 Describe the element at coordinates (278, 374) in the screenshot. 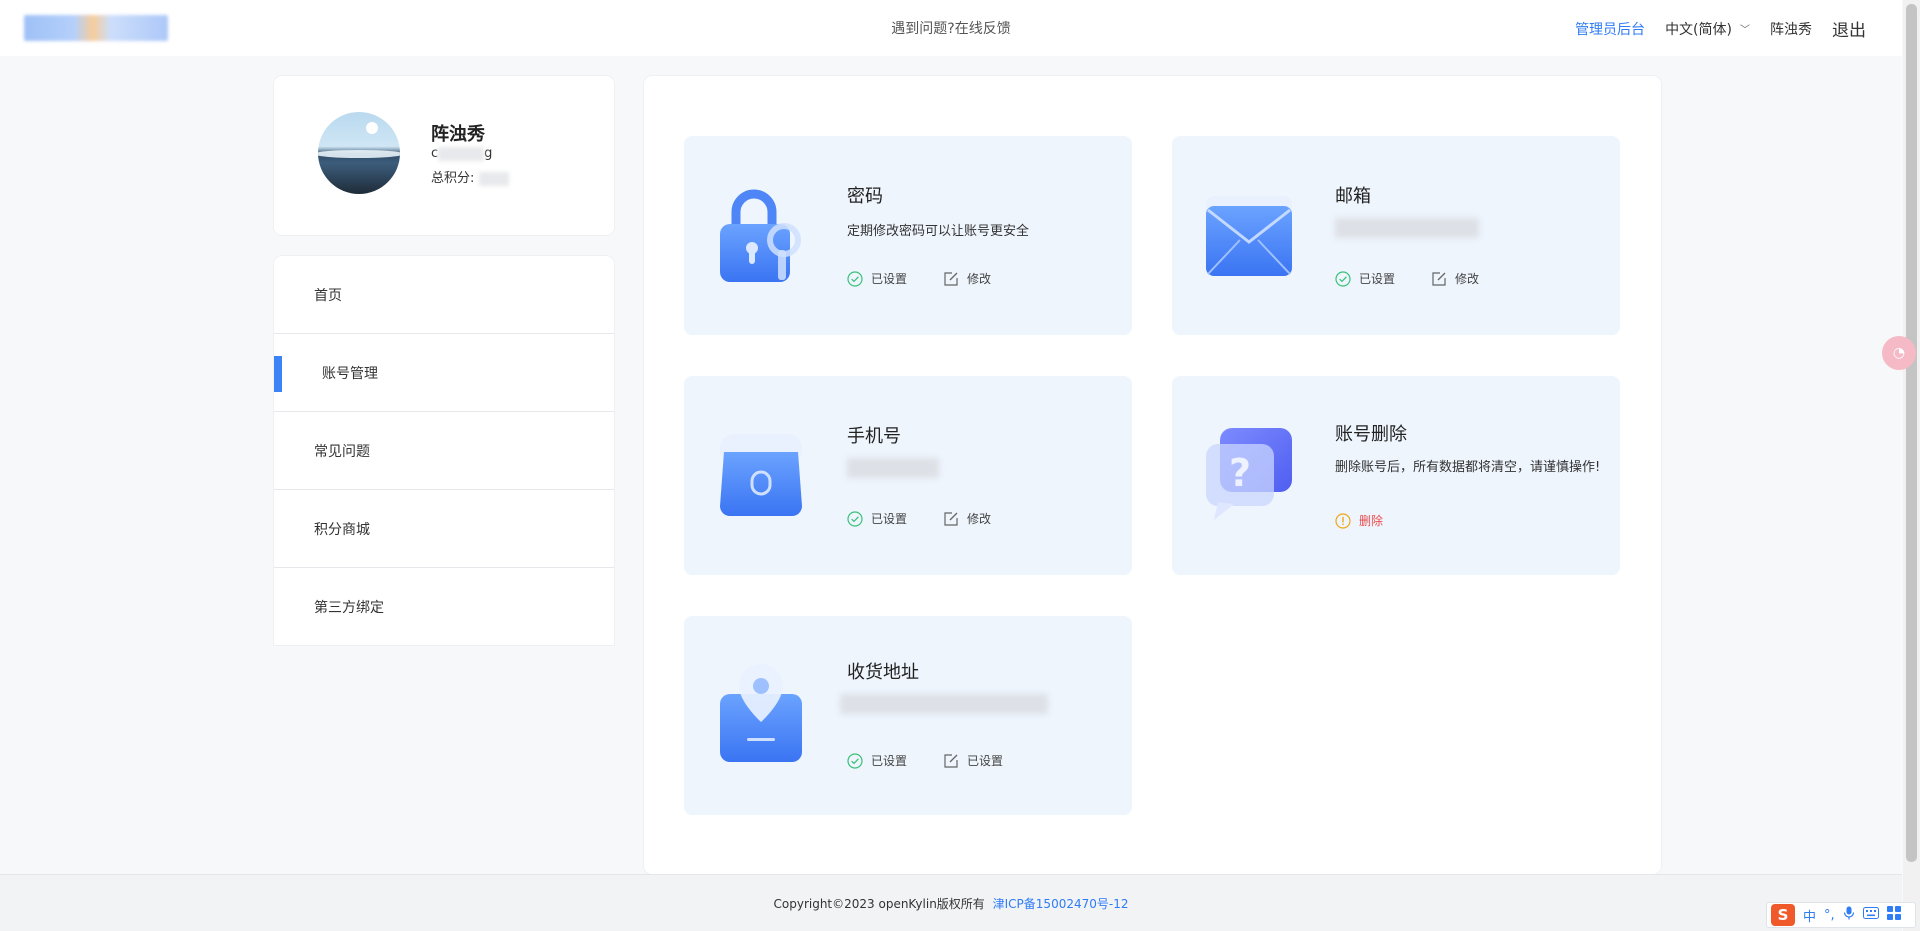

I see `active-indicator` at that location.